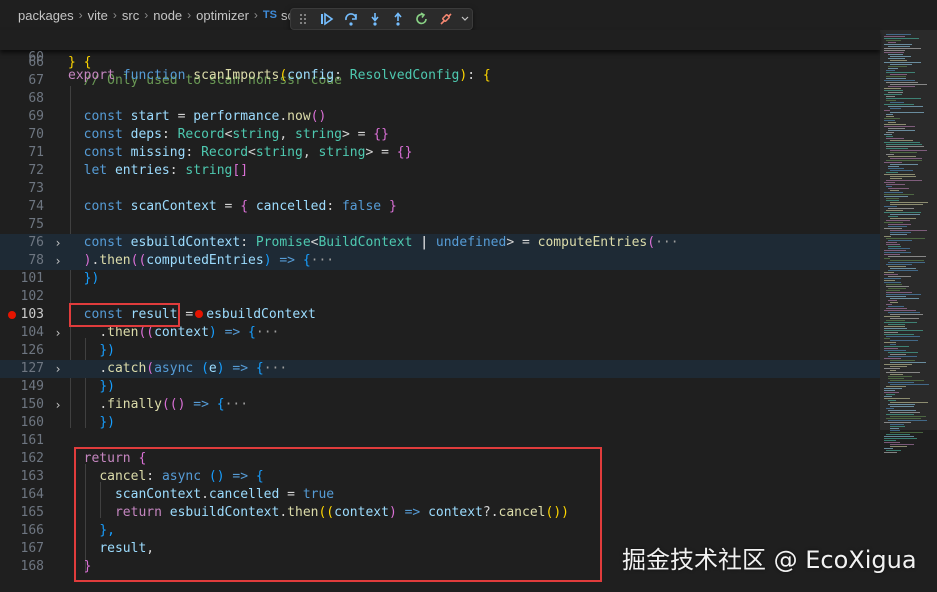 Image resolution: width=937 pixels, height=592 pixels. What do you see at coordinates (422, 19) in the screenshot?
I see `restart-icon` at bounding box center [422, 19].